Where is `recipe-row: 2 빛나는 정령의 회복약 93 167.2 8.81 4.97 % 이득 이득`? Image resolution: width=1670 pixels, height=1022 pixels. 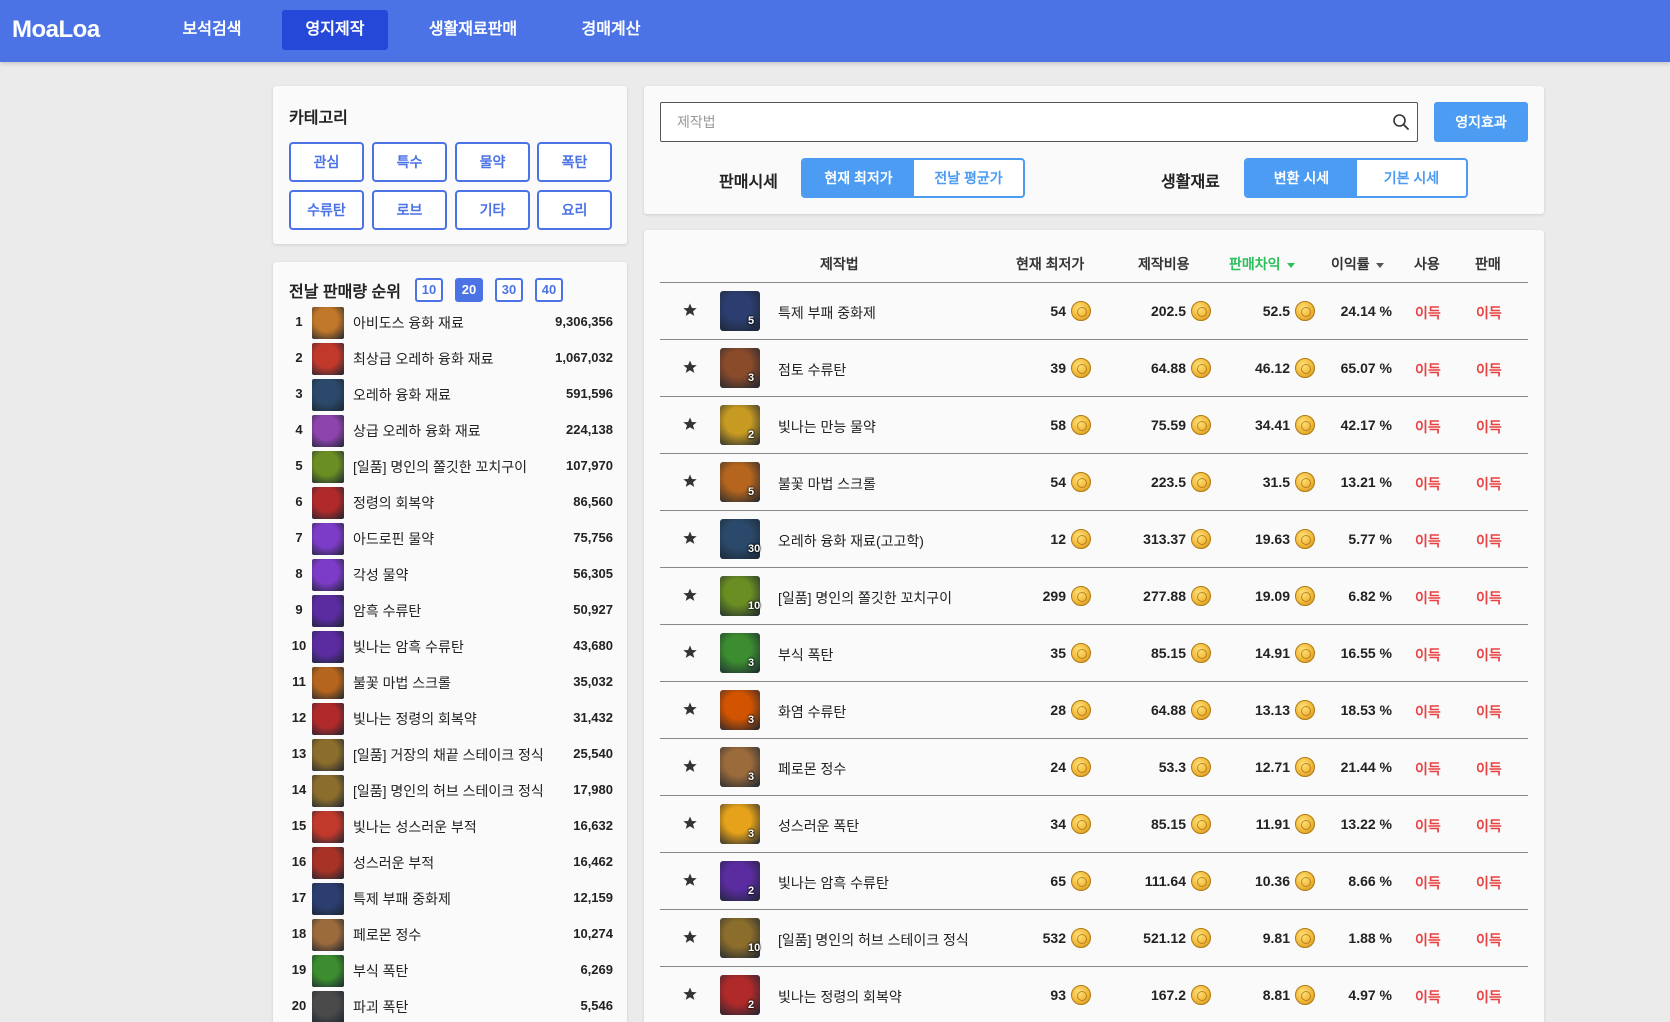
recipe-row: 2 빛나는 정령의 회복약 93 167.2 8.81 4.97 % 이득 이득 is located at coordinates (1094, 994).